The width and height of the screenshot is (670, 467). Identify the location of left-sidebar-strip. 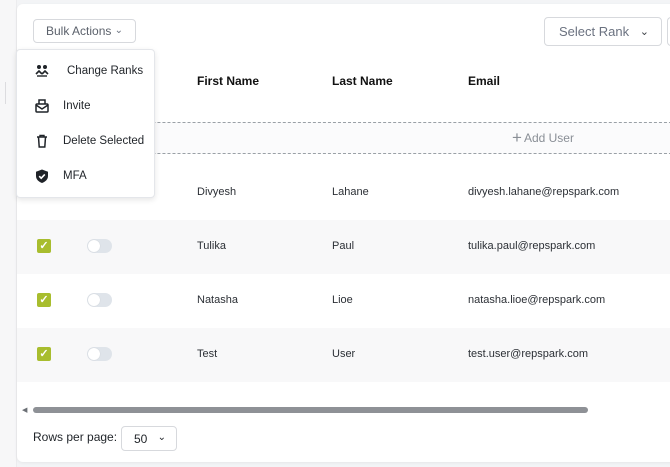
(8, 233).